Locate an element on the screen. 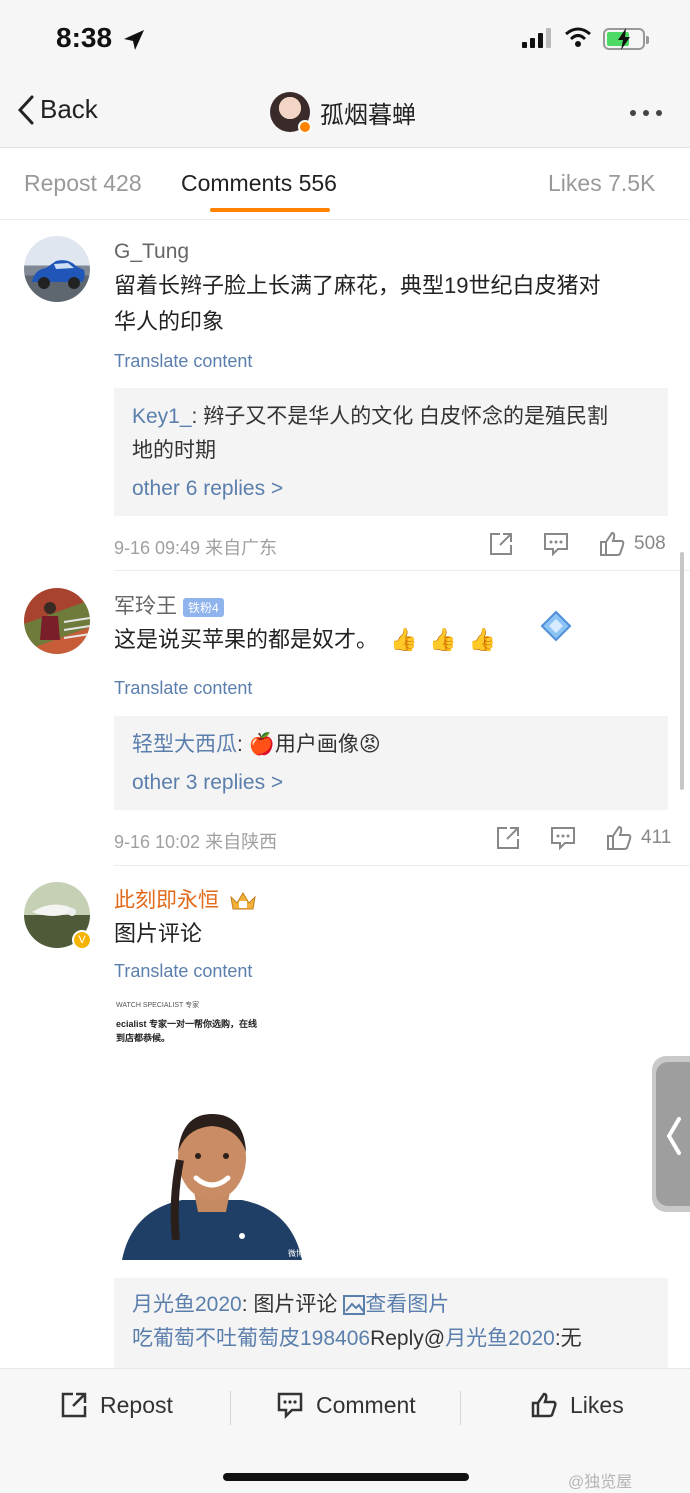 The height and width of the screenshot is (1493, 690). tab-likes: Likes 7.5K is located at coordinates (601, 183).